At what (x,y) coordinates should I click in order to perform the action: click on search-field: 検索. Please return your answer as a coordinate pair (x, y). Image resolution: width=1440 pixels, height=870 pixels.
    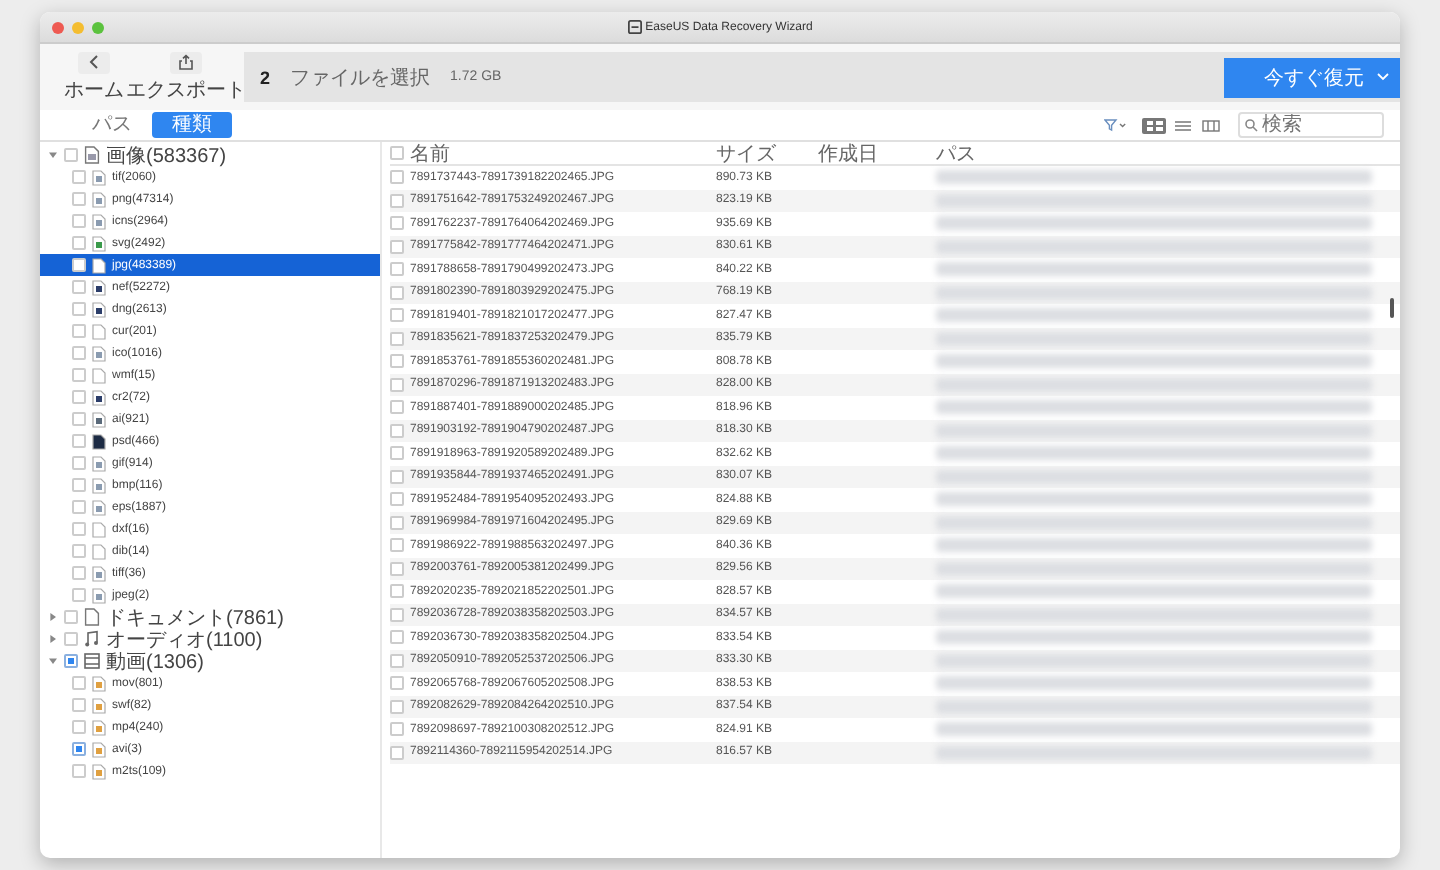
    Looking at the image, I should click on (1311, 125).